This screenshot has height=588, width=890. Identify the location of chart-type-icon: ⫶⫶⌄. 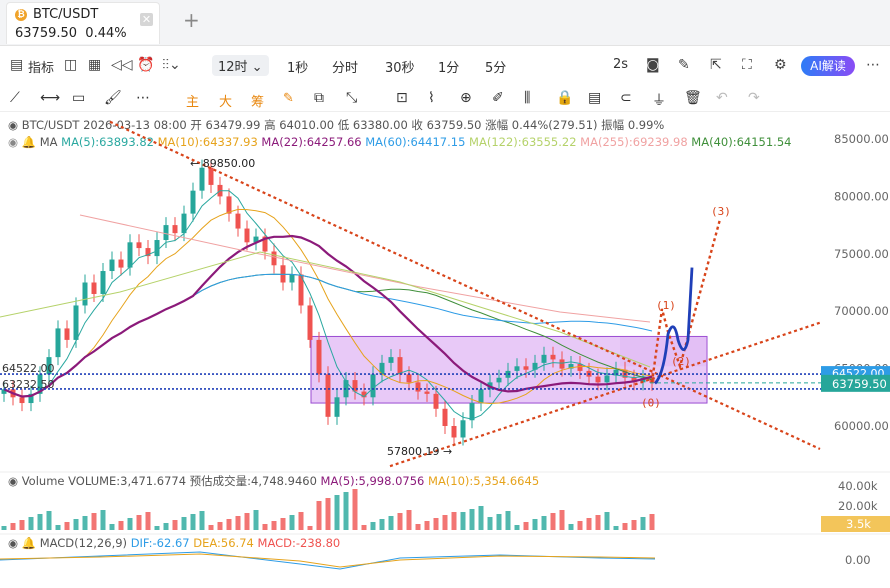
(171, 65).